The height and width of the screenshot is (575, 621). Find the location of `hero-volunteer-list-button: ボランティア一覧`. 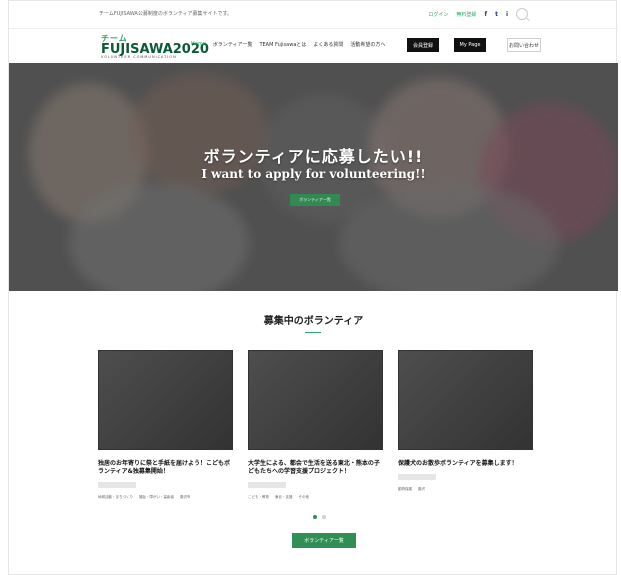

hero-volunteer-list-button: ボランティア一覧 is located at coordinates (315, 200).